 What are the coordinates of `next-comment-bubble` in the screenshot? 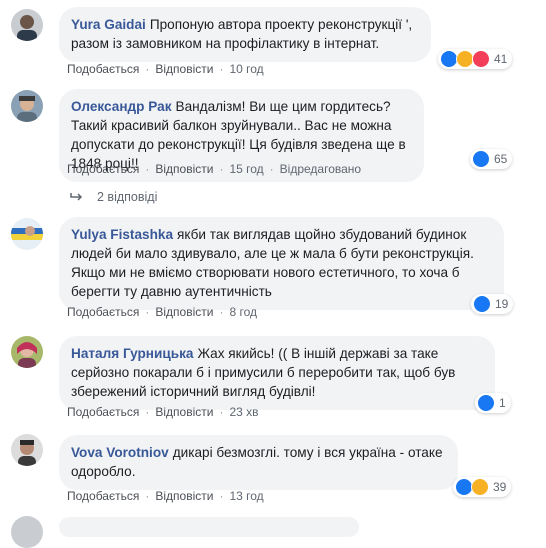 It's located at (209, 527).